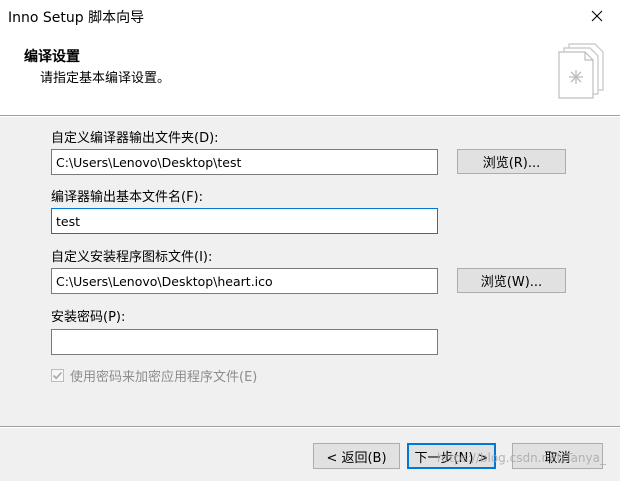 This screenshot has height=481, width=620. What do you see at coordinates (244, 162) in the screenshot?
I see `output-folder-input` at bounding box center [244, 162].